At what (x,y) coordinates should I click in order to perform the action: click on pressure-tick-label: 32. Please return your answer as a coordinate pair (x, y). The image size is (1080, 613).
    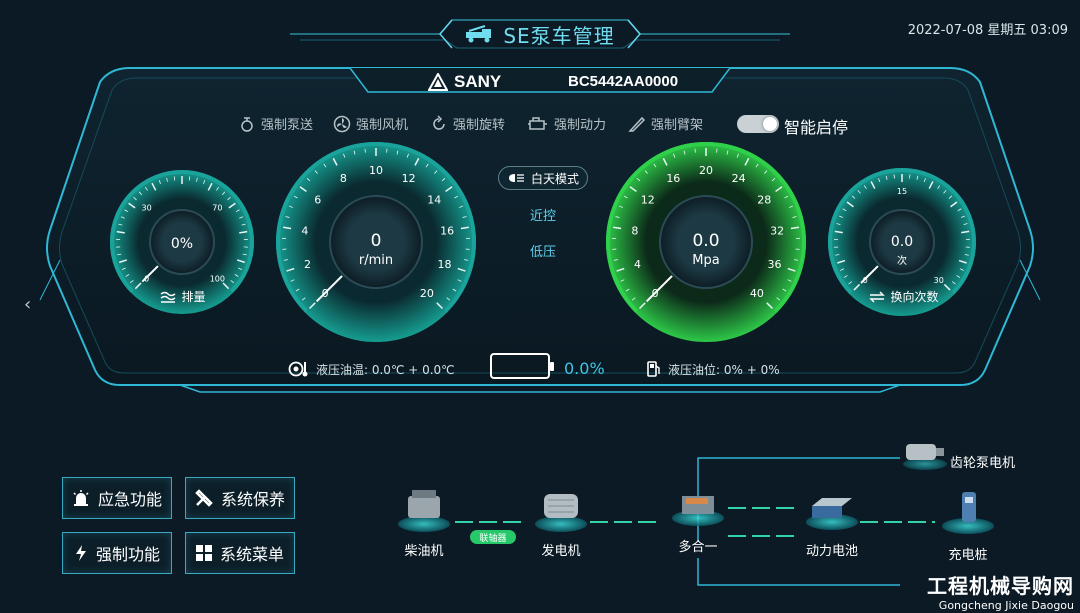
    Looking at the image, I should click on (777, 231).